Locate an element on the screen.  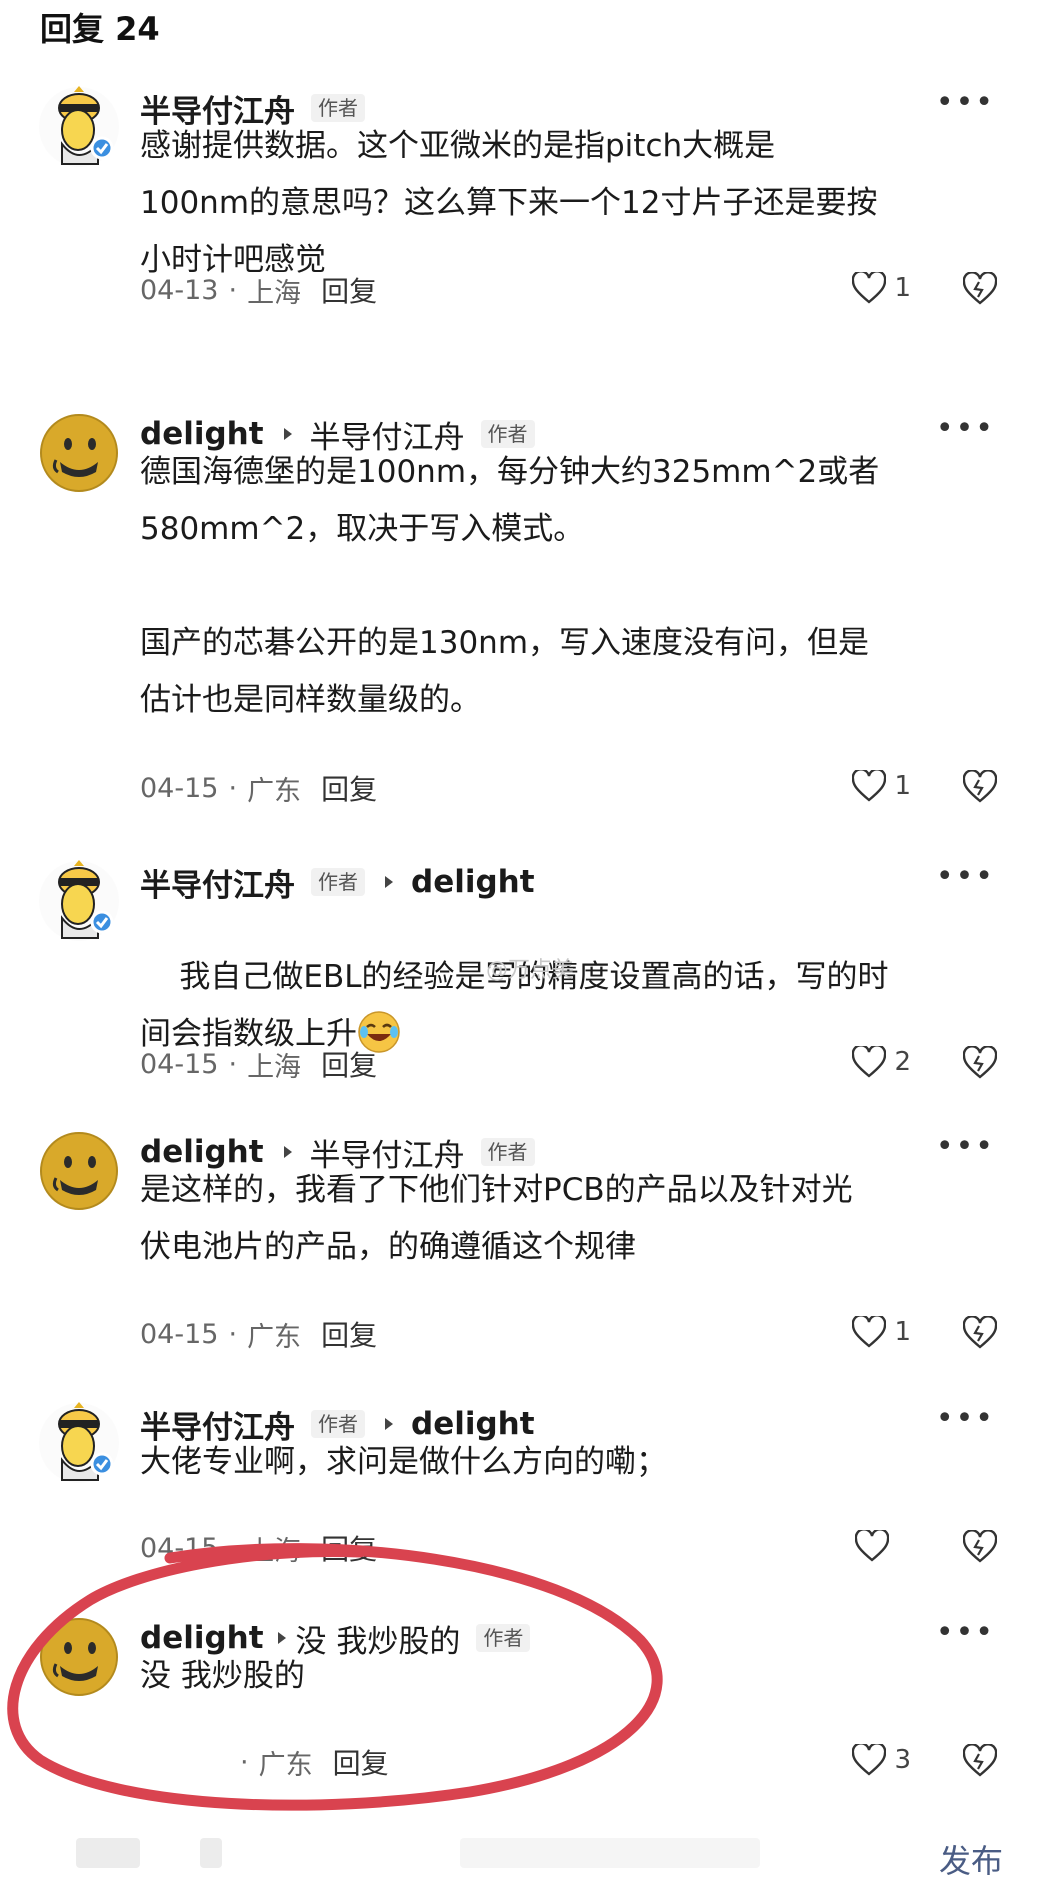
publish-button: 发布 is located at coordinates (971, 1859).